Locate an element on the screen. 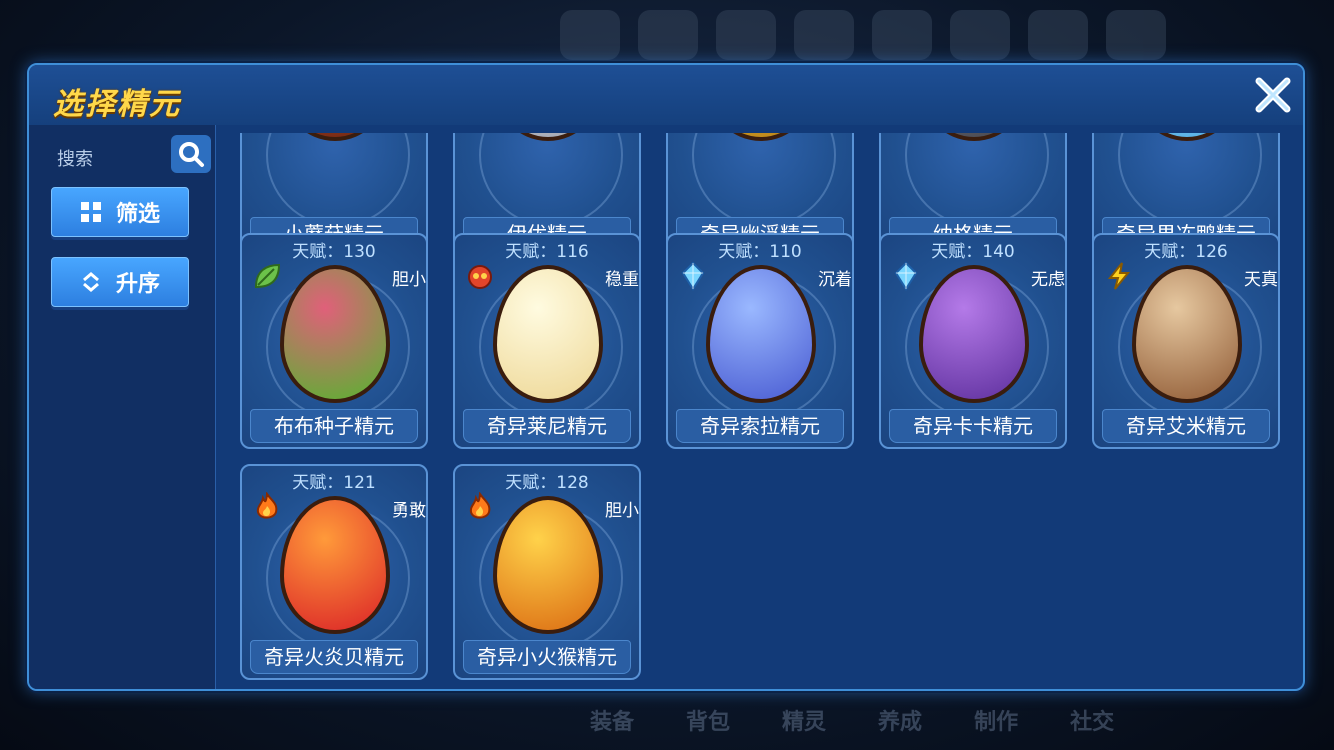  essence-card: 天赋：110 沉着奇异索拉精元 is located at coordinates (760, 341).